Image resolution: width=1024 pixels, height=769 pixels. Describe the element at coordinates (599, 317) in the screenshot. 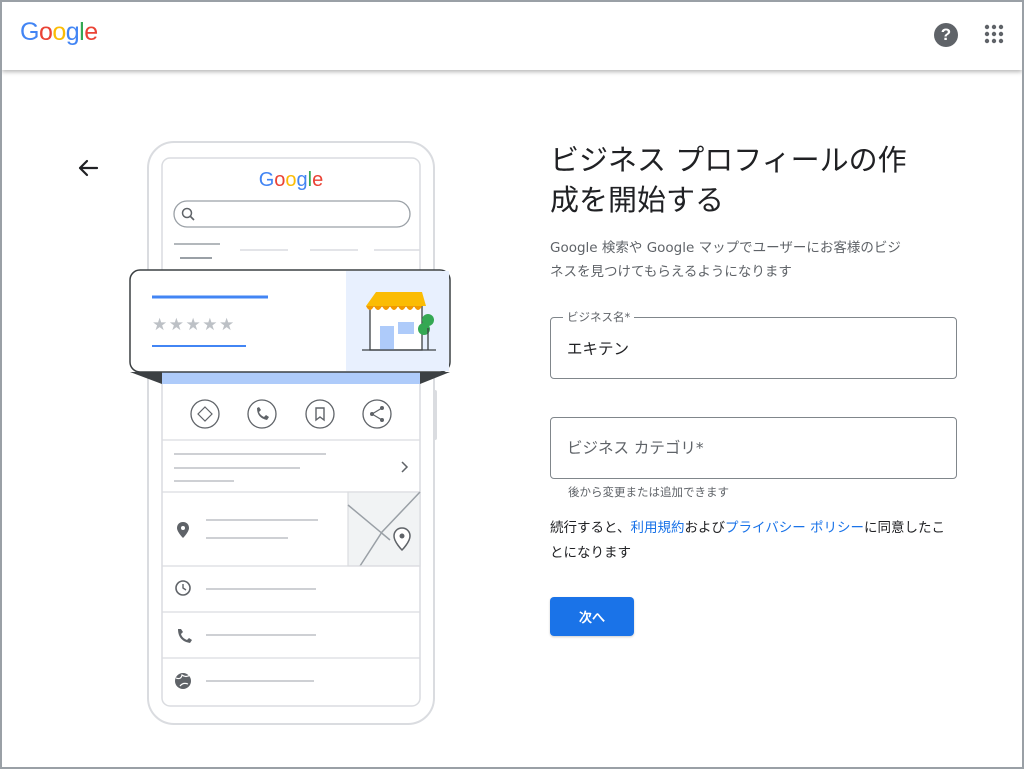

I see `business-name-label: ビジネス名*` at that location.